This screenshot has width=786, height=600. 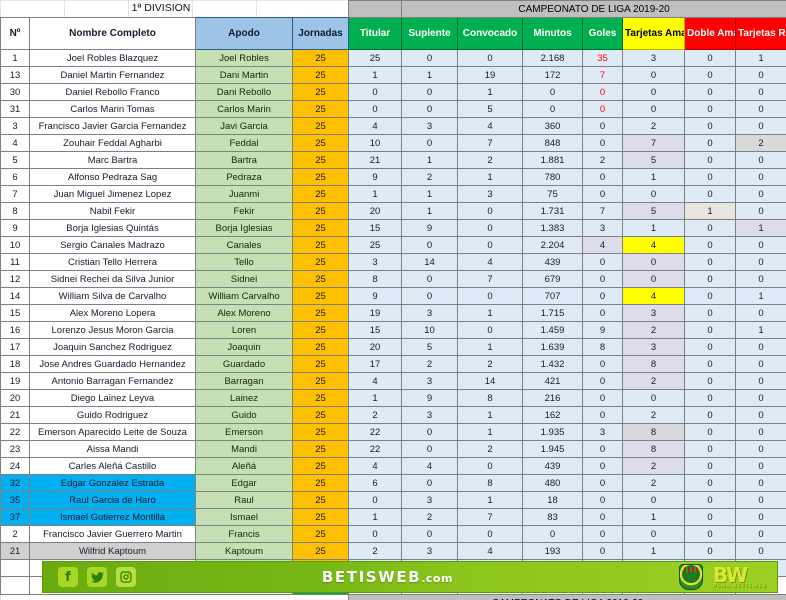 What do you see at coordinates (112, 432) in the screenshot?
I see `cell-nombre: Emerson Aparecido Leite de Souza` at bounding box center [112, 432].